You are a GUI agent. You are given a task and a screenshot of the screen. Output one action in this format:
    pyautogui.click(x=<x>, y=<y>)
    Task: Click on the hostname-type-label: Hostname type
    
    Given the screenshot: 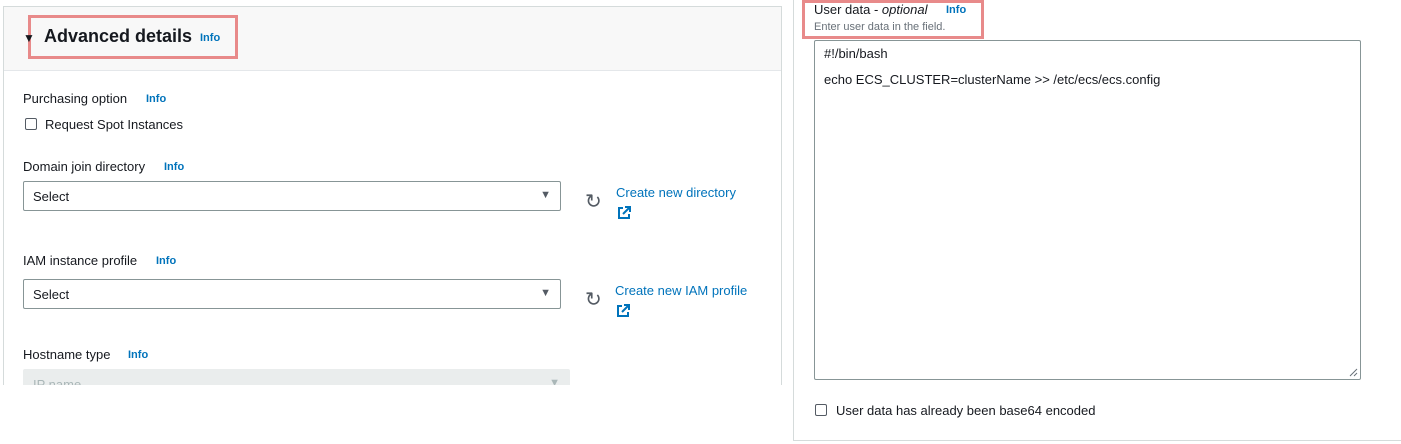 What is the action you would take?
    pyautogui.click(x=67, y=354)
    